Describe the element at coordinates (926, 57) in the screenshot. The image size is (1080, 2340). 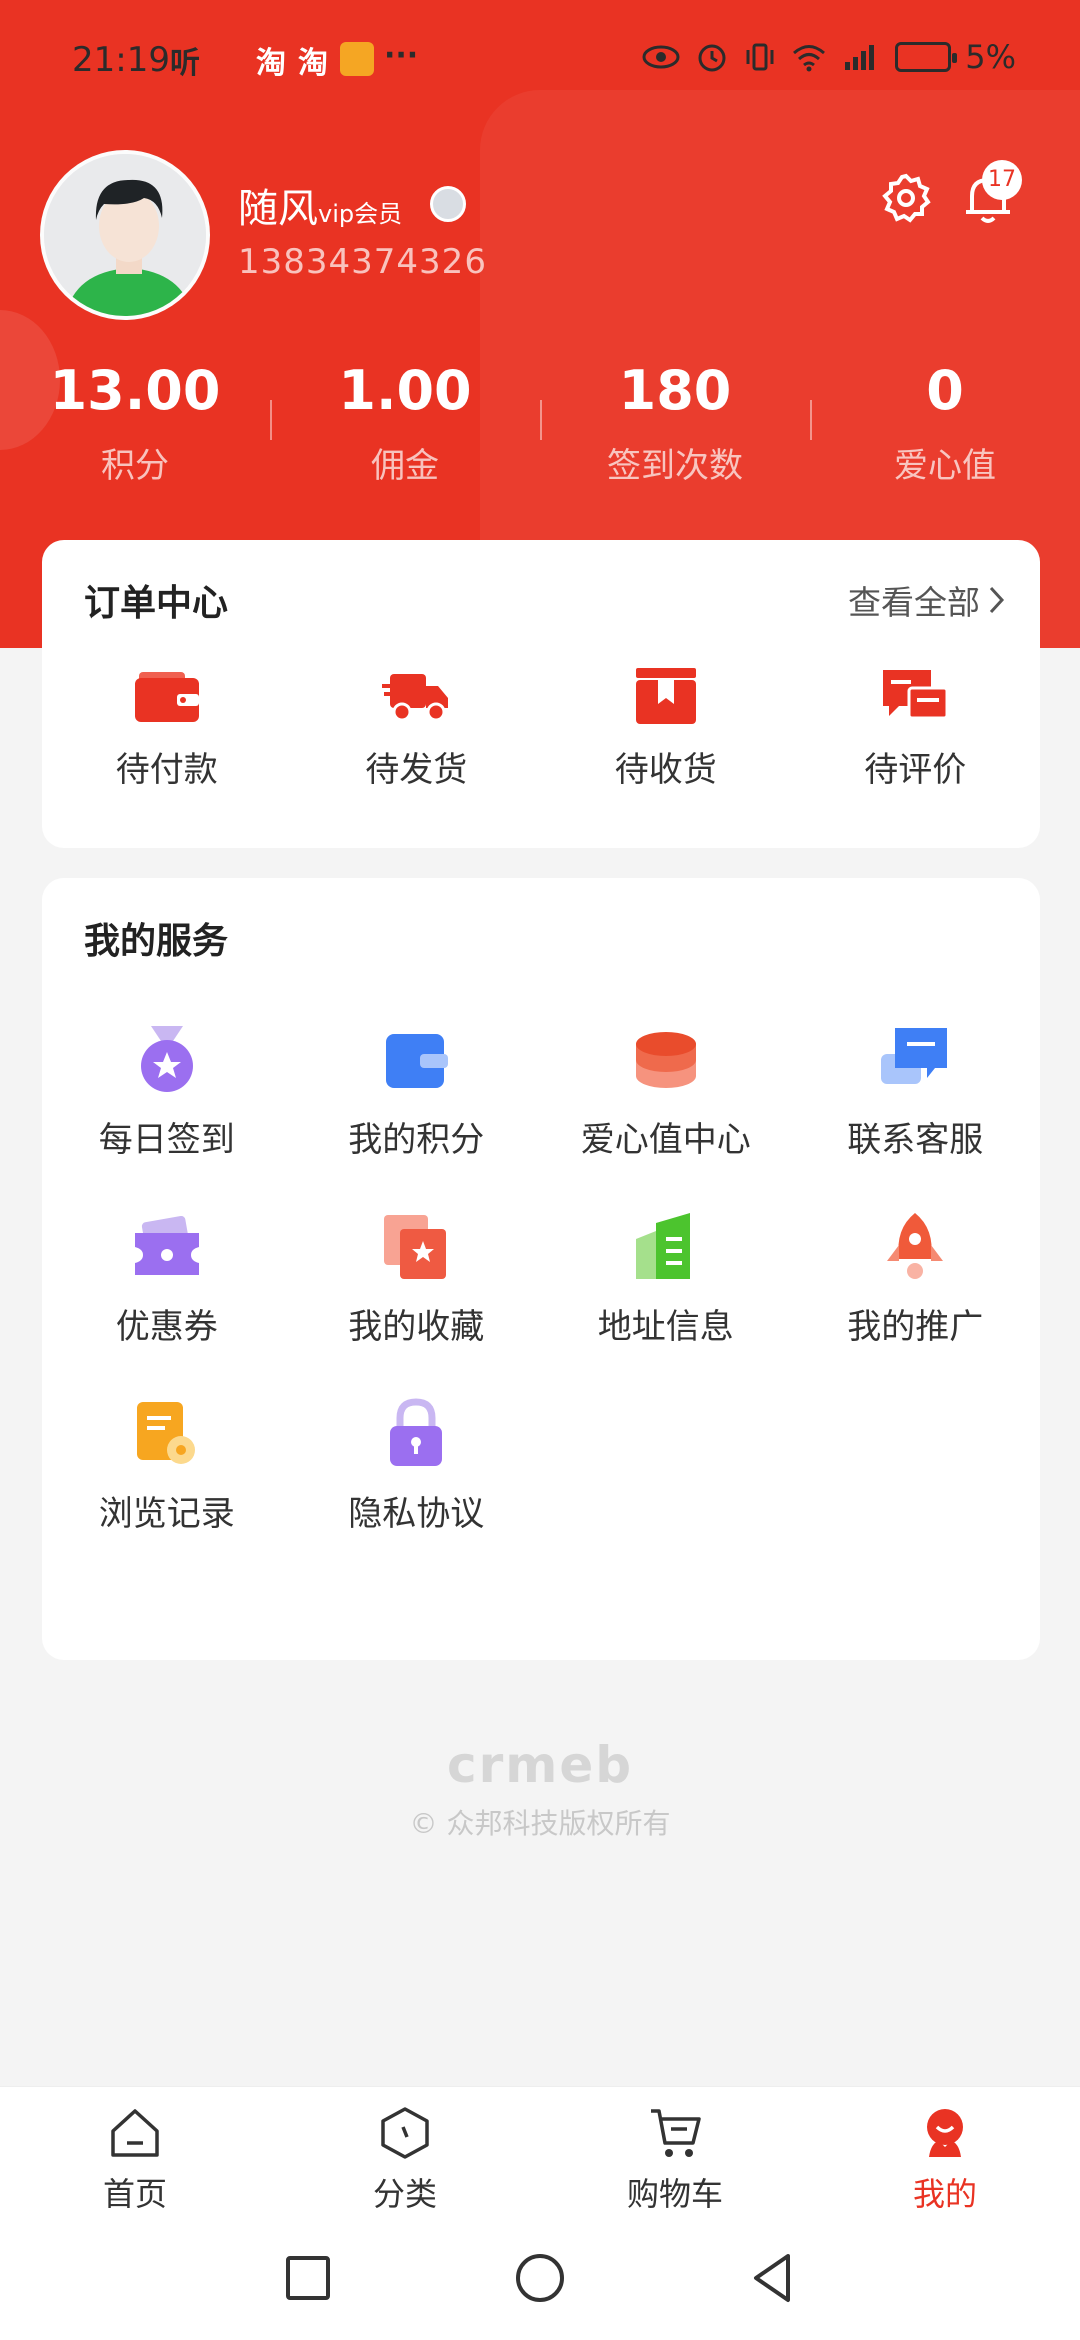
I see `battery-icon` at that location.